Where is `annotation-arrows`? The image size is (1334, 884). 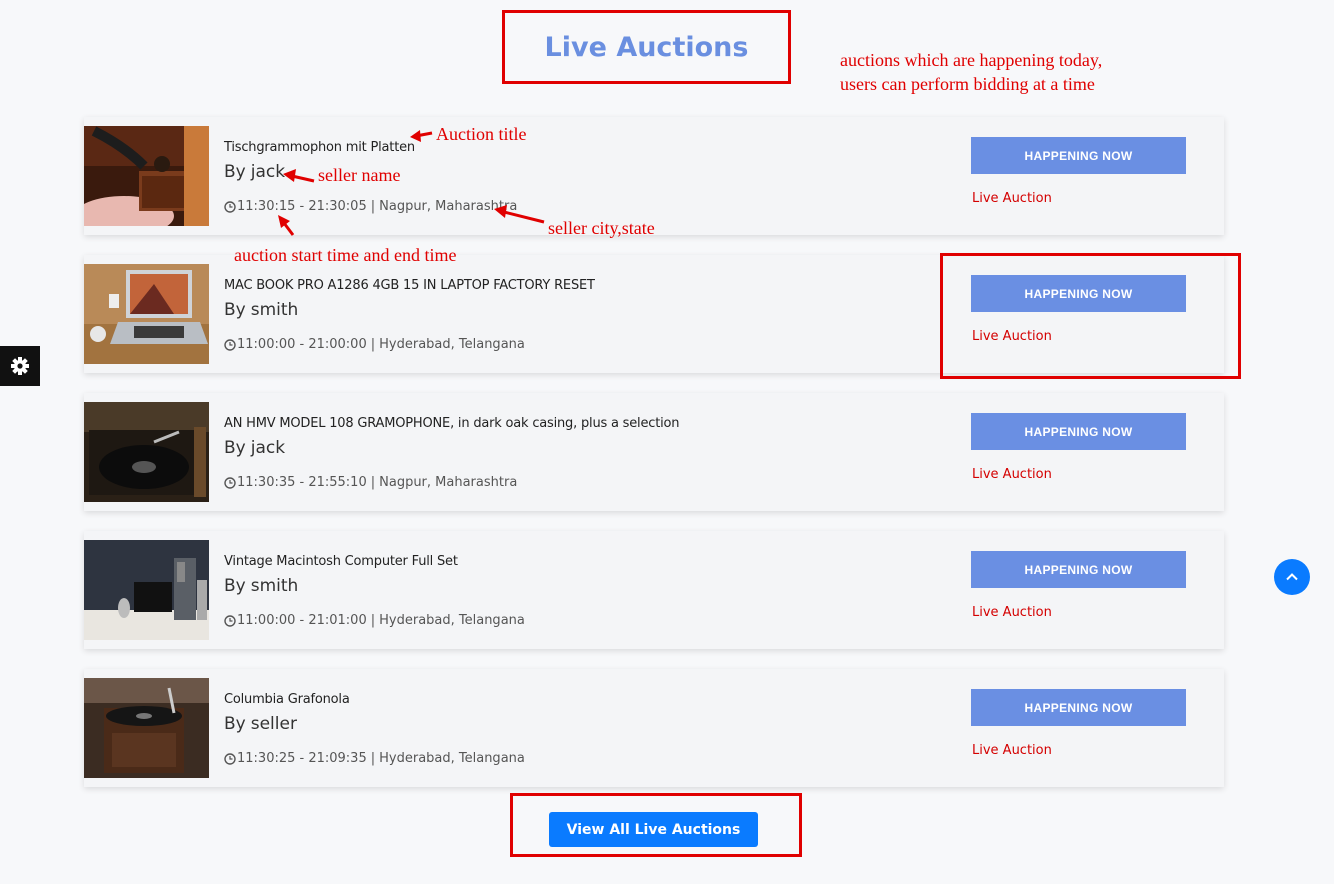 annotation-arrows is located at coordinates (411, 183).